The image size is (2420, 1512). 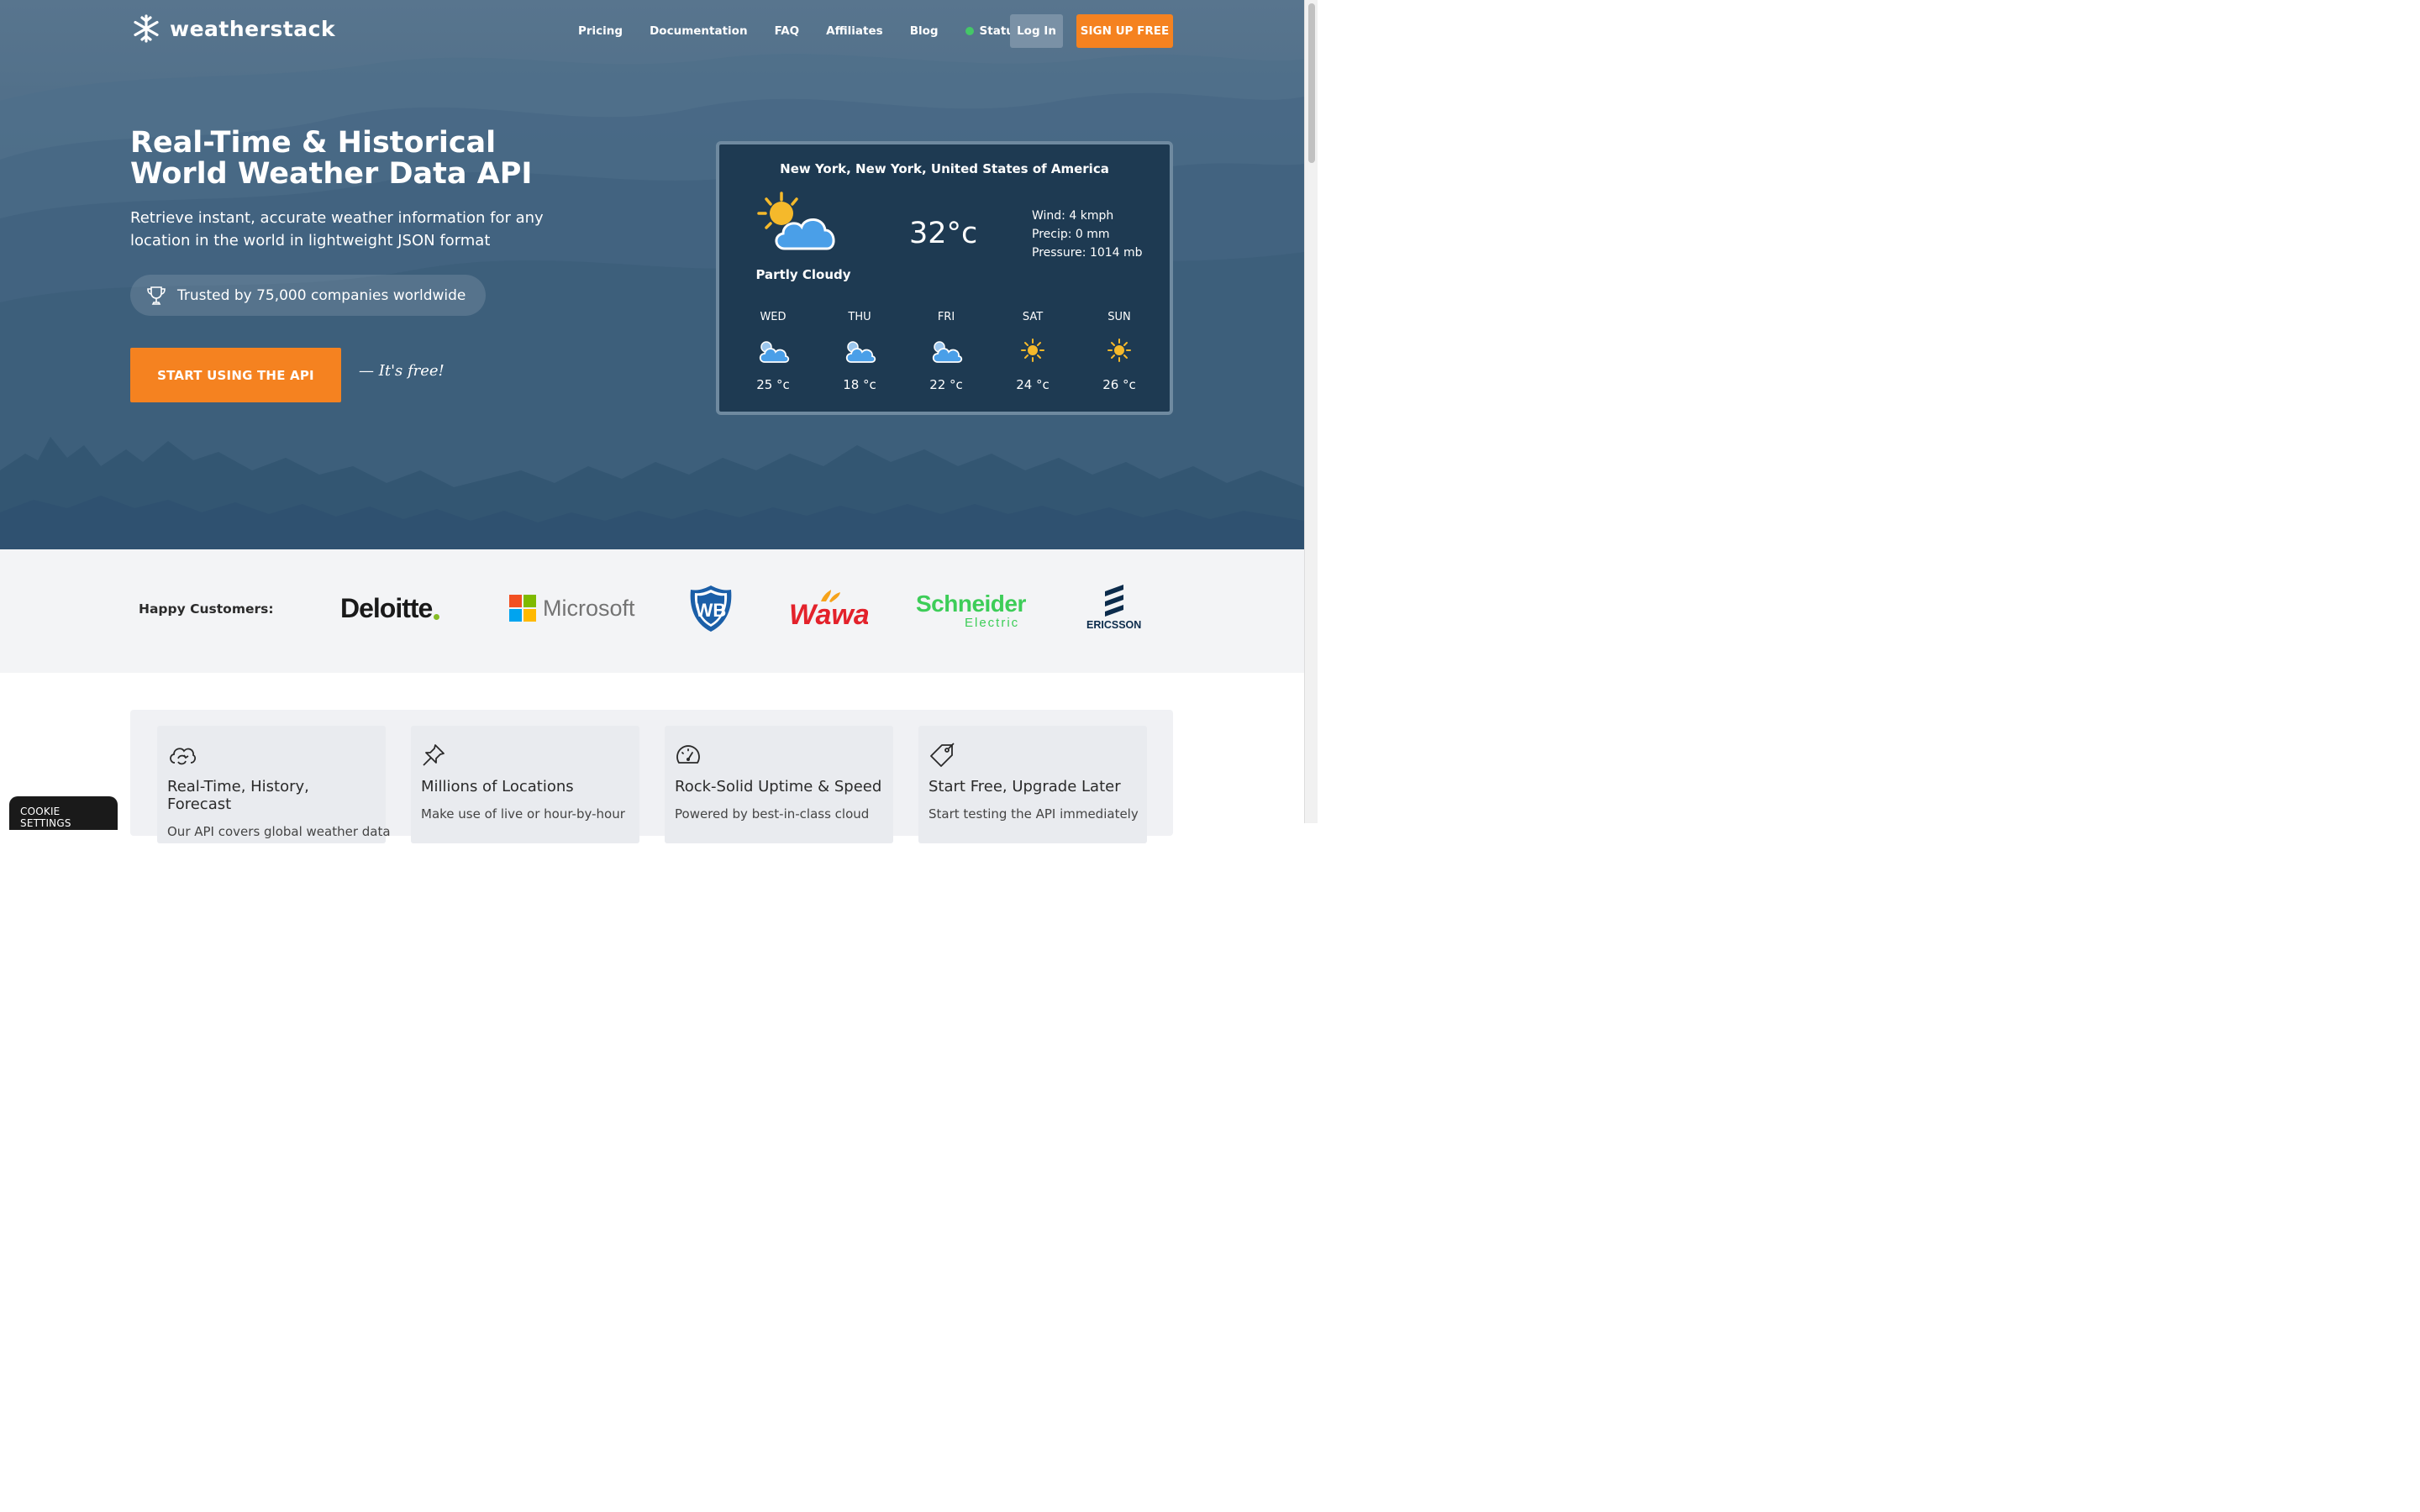 I want to click on wawa-logo: Wawa, so click(x=827, y=608).